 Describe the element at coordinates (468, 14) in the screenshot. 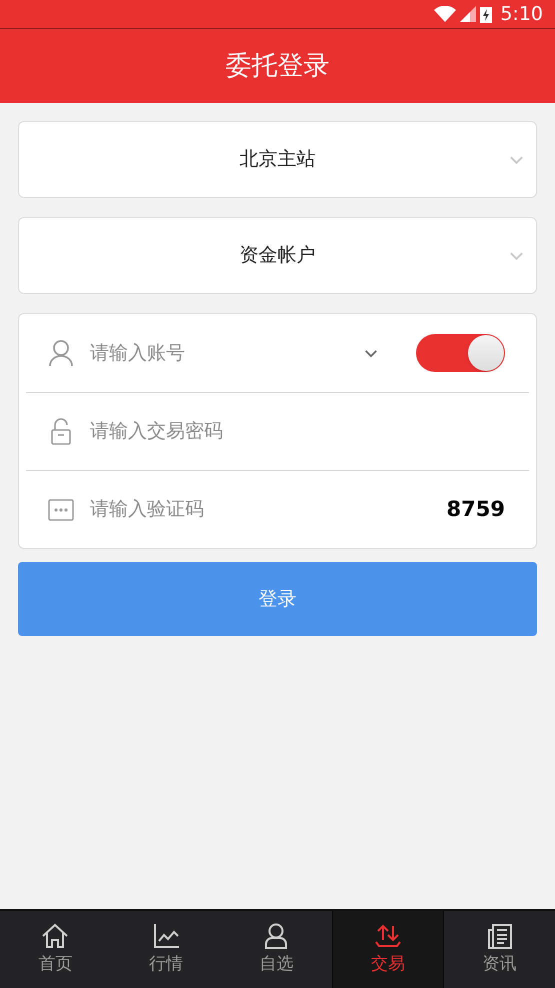

I see `signal-icon` at that location.